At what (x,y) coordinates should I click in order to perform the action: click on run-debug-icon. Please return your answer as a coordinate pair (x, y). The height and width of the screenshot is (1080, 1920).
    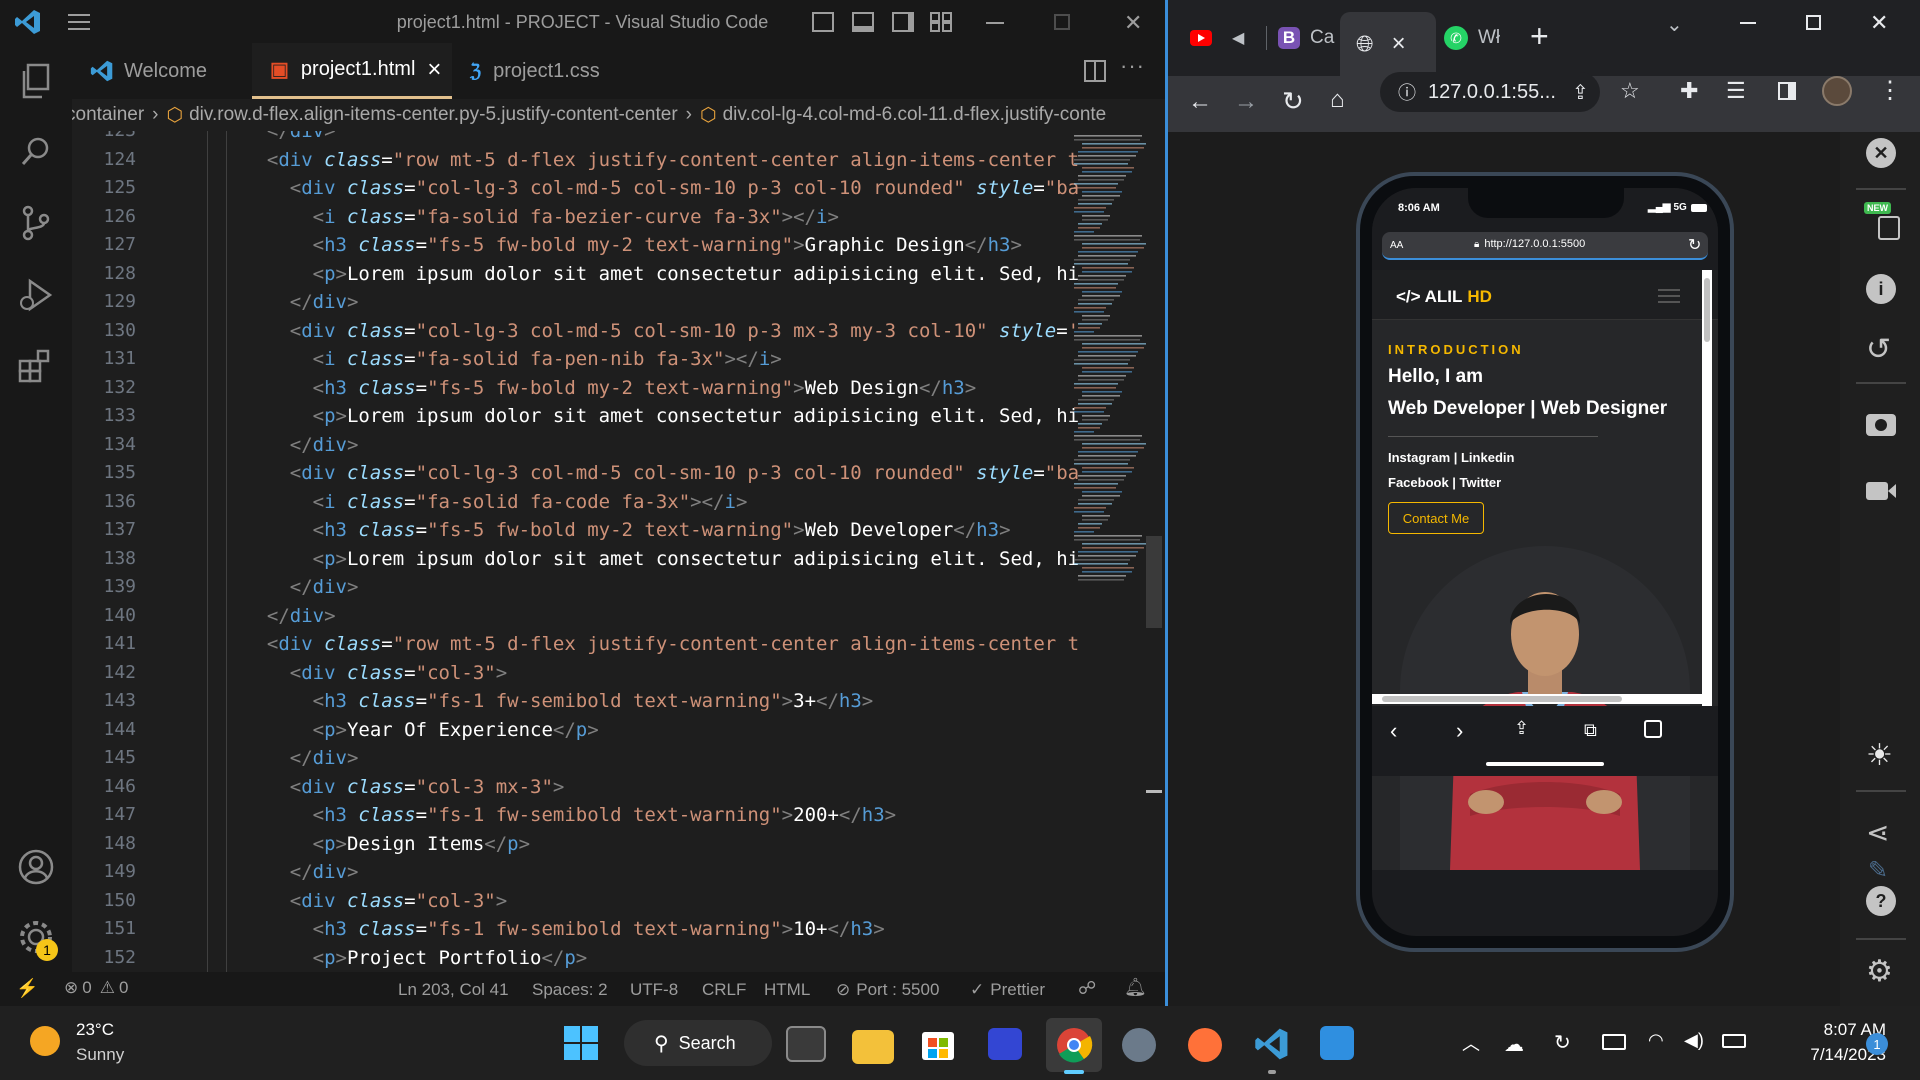
    Looking at the image, I should click on (36, 295).